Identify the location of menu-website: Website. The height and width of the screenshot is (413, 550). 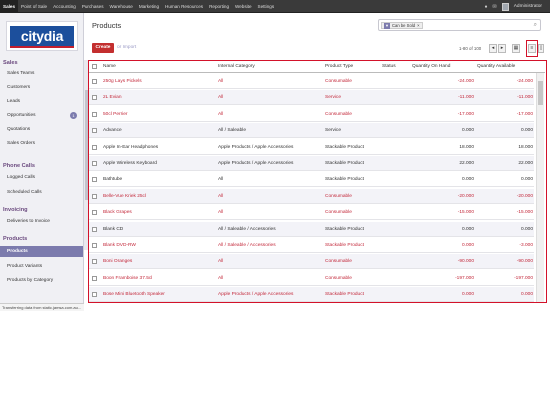
(243, 6).